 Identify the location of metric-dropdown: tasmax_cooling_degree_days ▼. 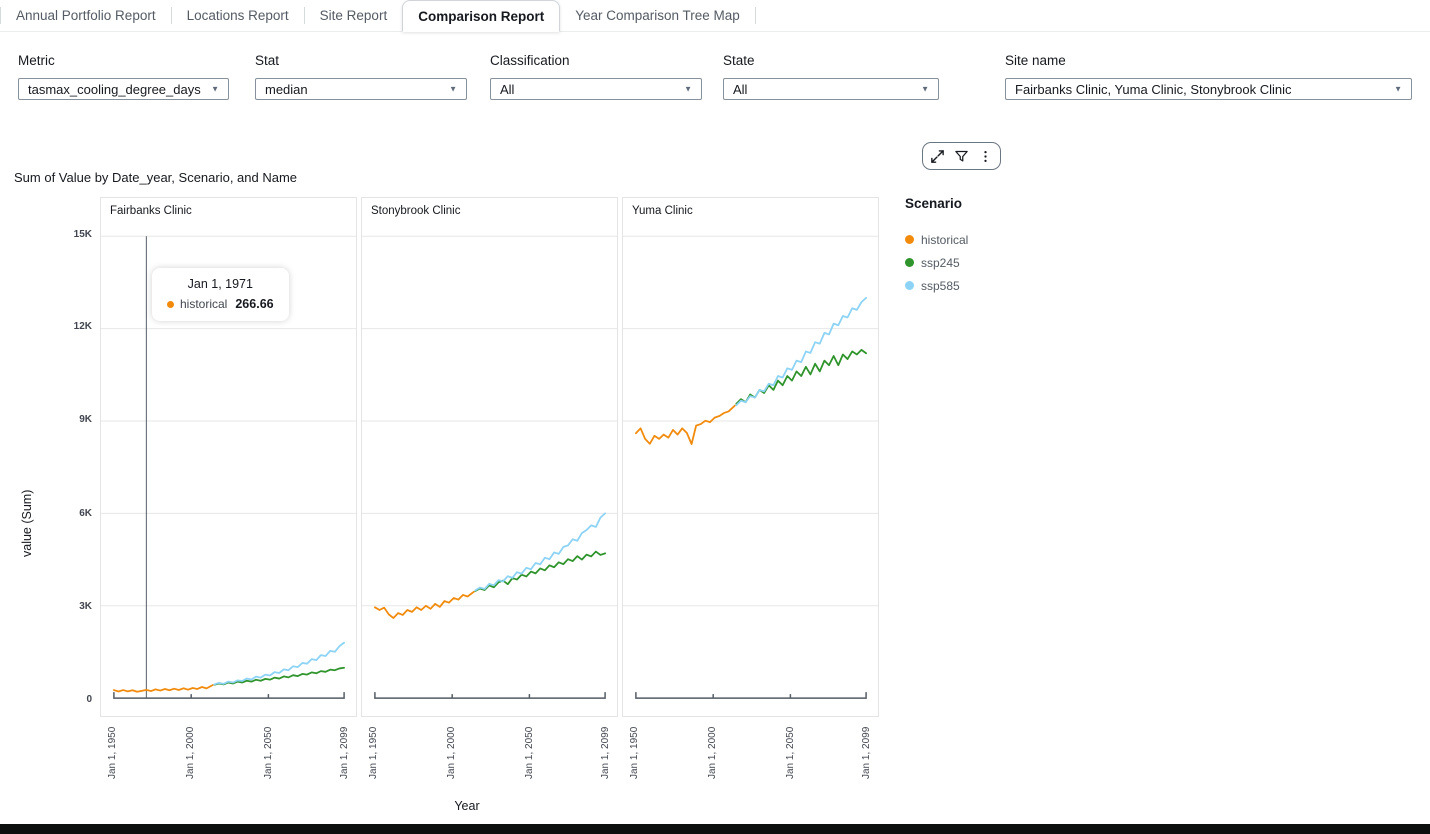
(123, 89).